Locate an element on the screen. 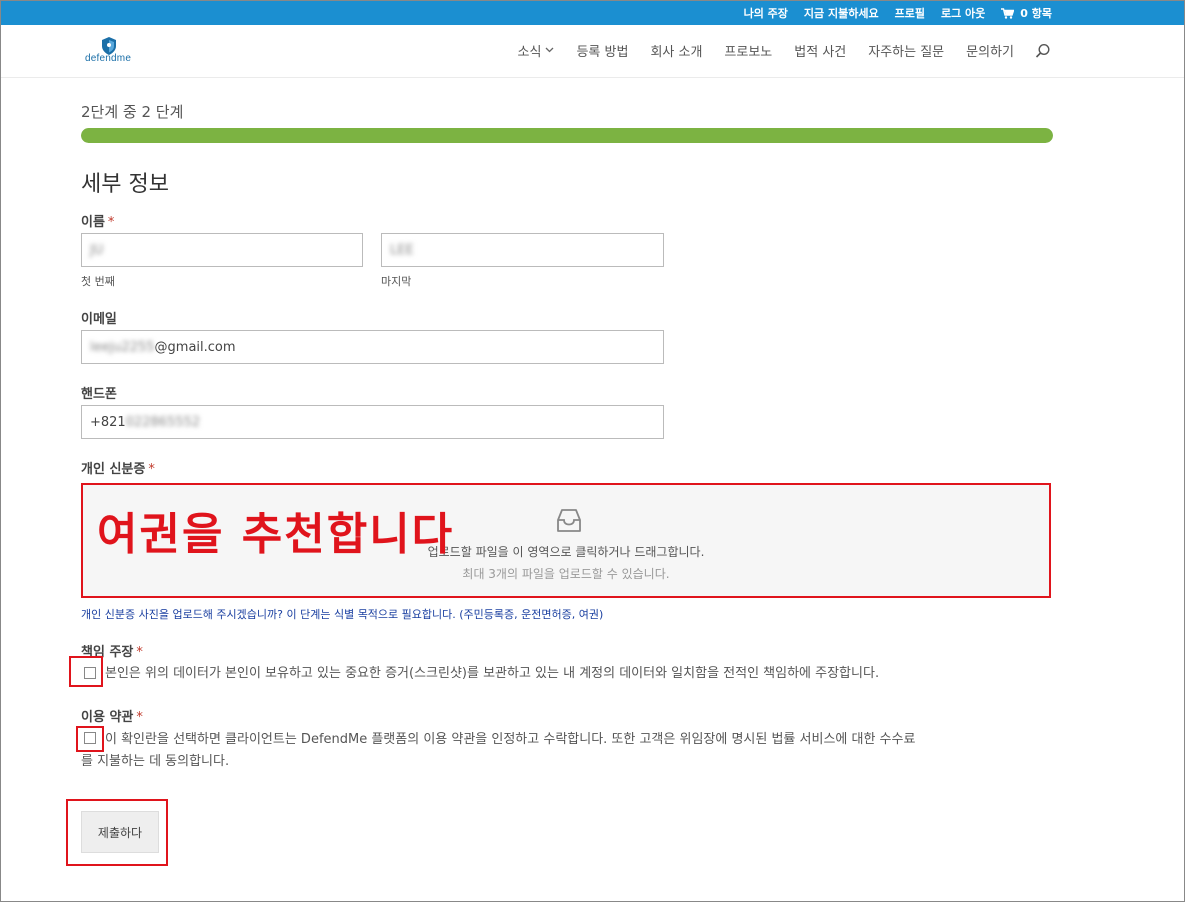  progress-fill is located at coordinates (567, 135).